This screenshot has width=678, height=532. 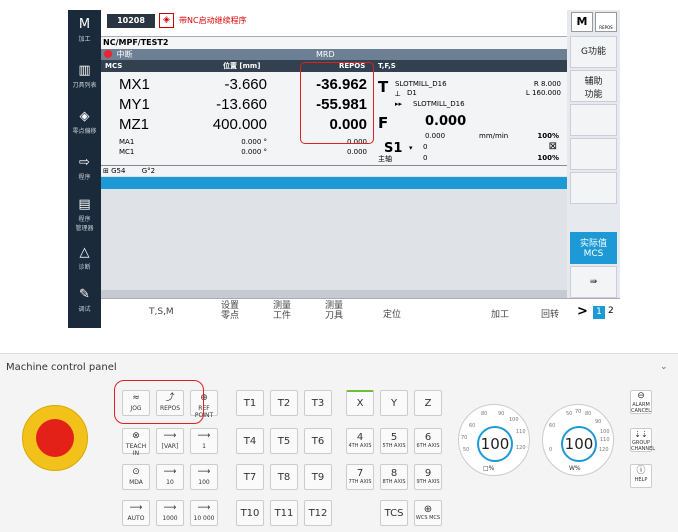 I want to click on feed-override-dial: 60 80 90 100 110 120 70 50 100 □%, so click(x=494, y=440).